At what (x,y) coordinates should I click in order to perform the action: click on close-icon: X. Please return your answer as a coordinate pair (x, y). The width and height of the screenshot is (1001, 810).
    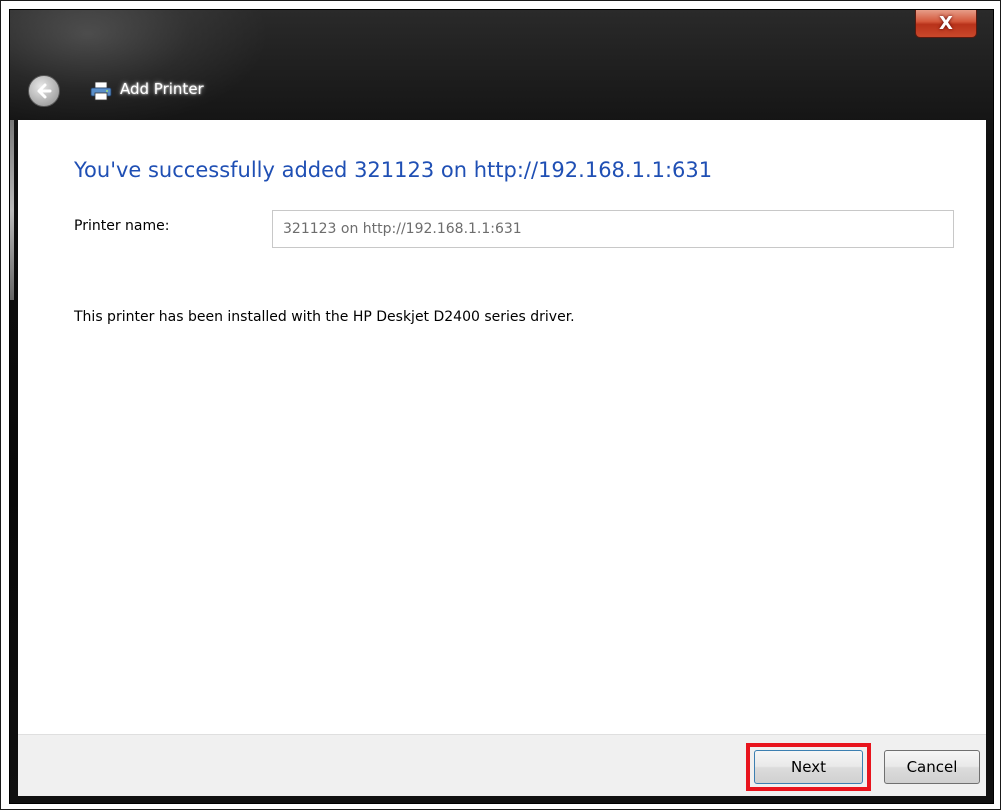
    Looking at the image, I should click on (946, 23).